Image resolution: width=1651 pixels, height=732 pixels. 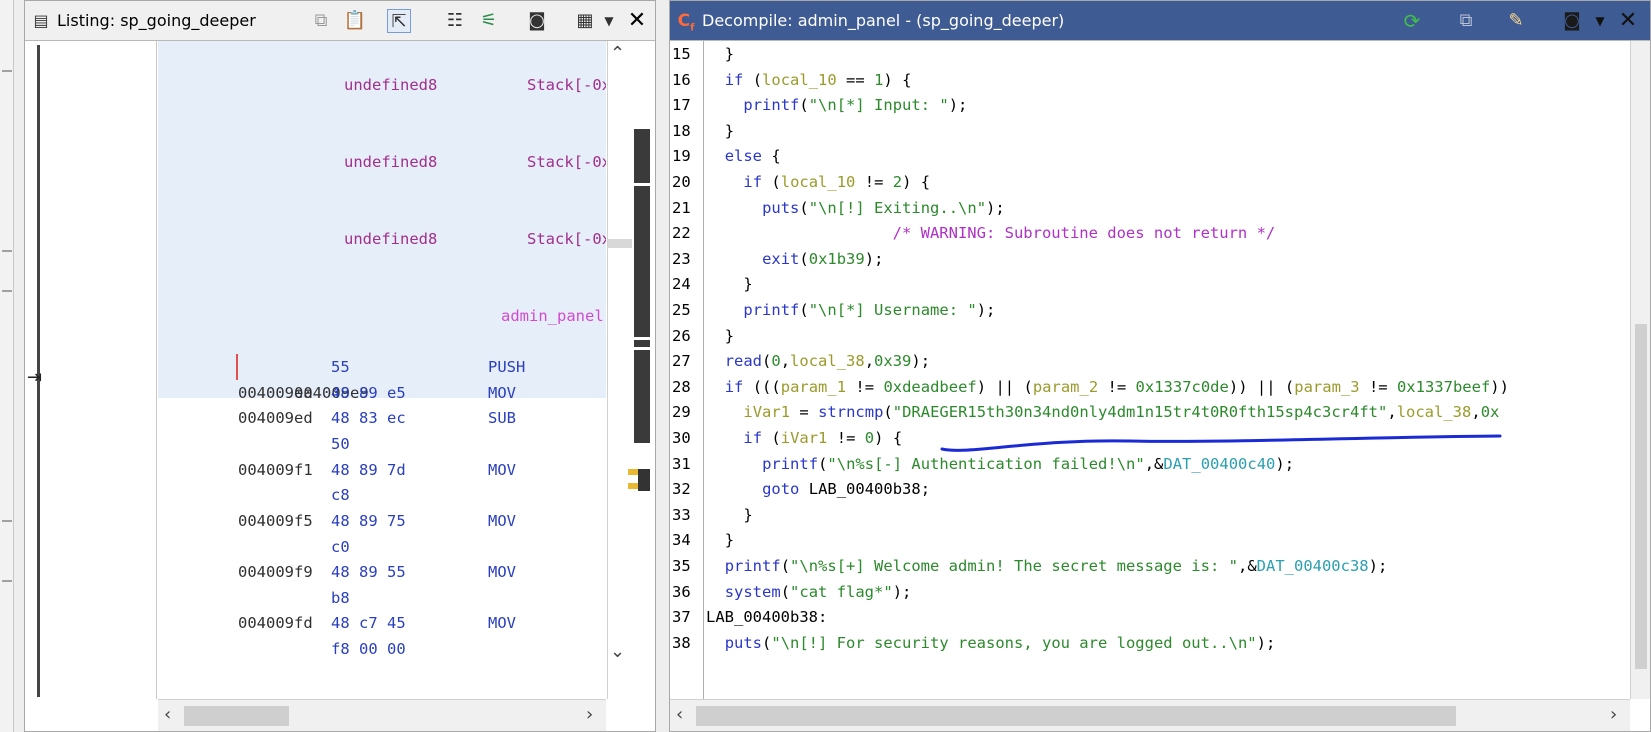 I want to click on field-layout-icon: ☷, so click(x=455, y=21).